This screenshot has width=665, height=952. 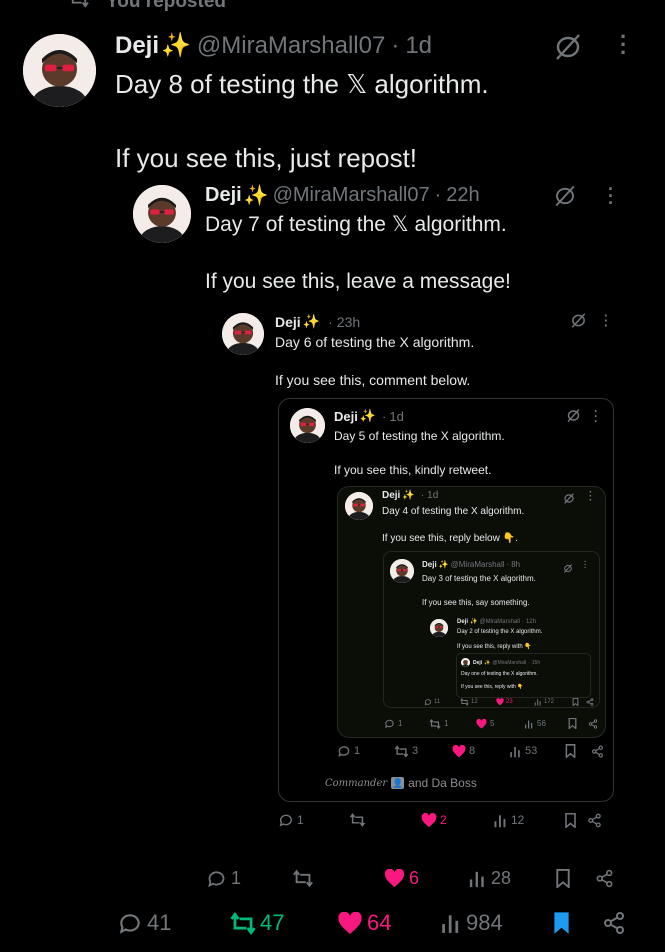 I want to click on like-count: 23, so click(x=509, y=702).